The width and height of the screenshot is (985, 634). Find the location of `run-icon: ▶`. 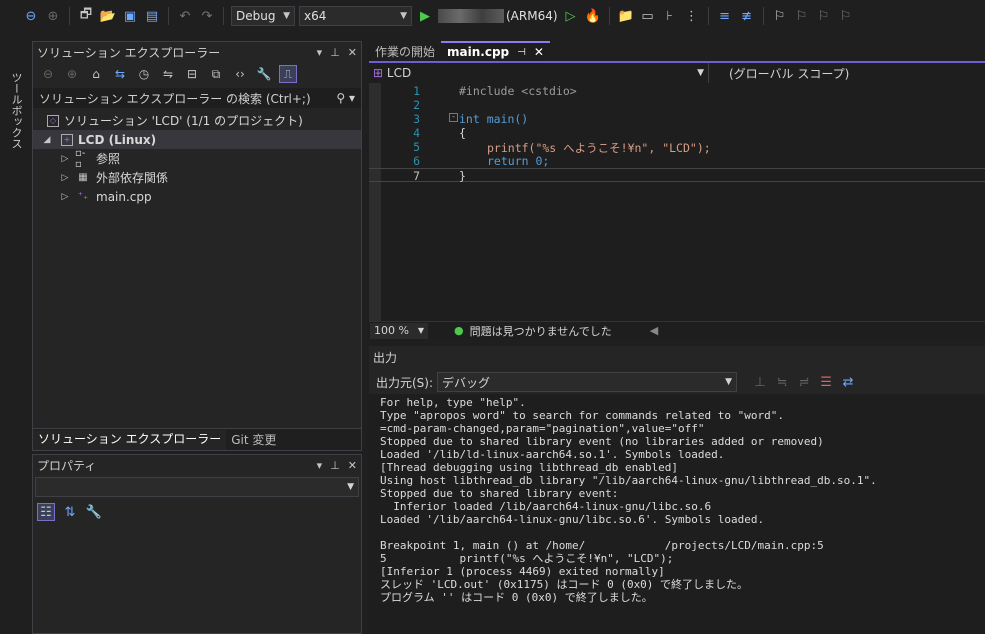

run-icon: ▶ is located at coordinates (425, 16).